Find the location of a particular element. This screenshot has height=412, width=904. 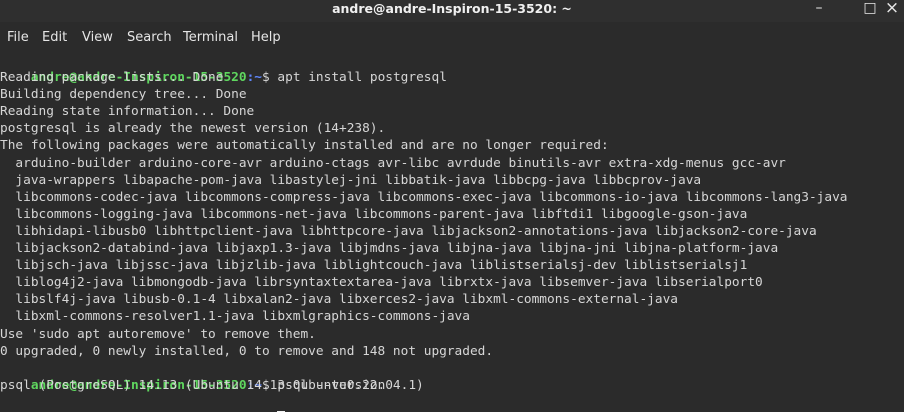

menu-file: File is located at coordinates (18, 38).